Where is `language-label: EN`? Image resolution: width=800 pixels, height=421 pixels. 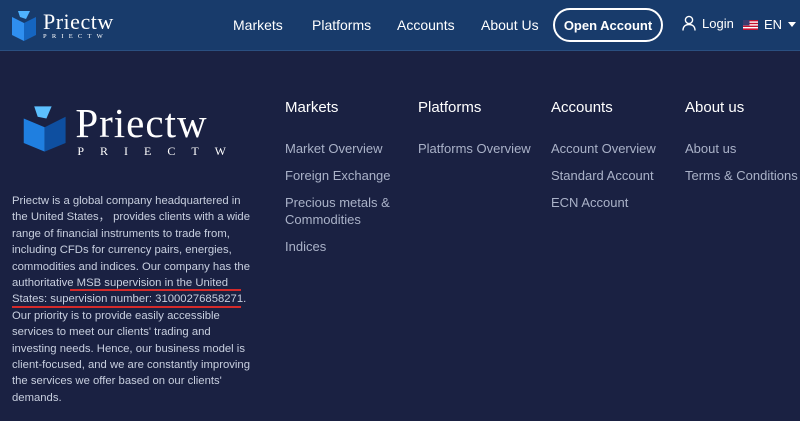 language-label: EN is located at coordinates (773, 24).